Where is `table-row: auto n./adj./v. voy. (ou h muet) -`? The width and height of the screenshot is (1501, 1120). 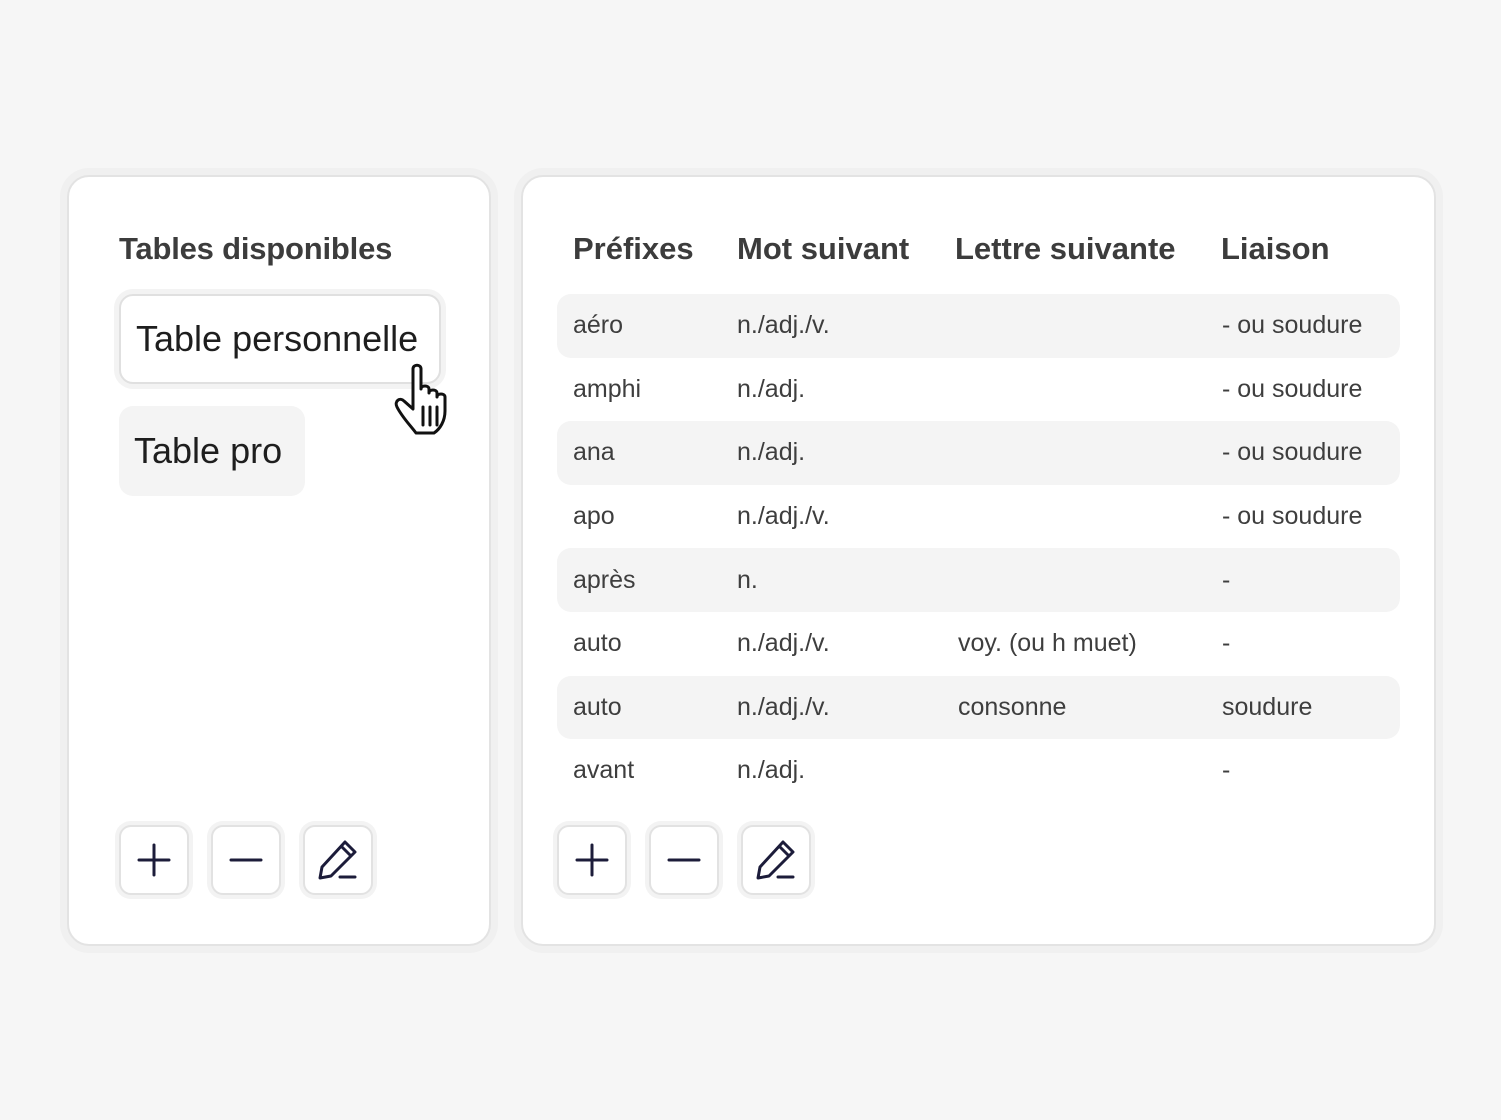
table-row: auto n./adj./v. voy. (ou h muet) - is located at coordinates (978, 644).